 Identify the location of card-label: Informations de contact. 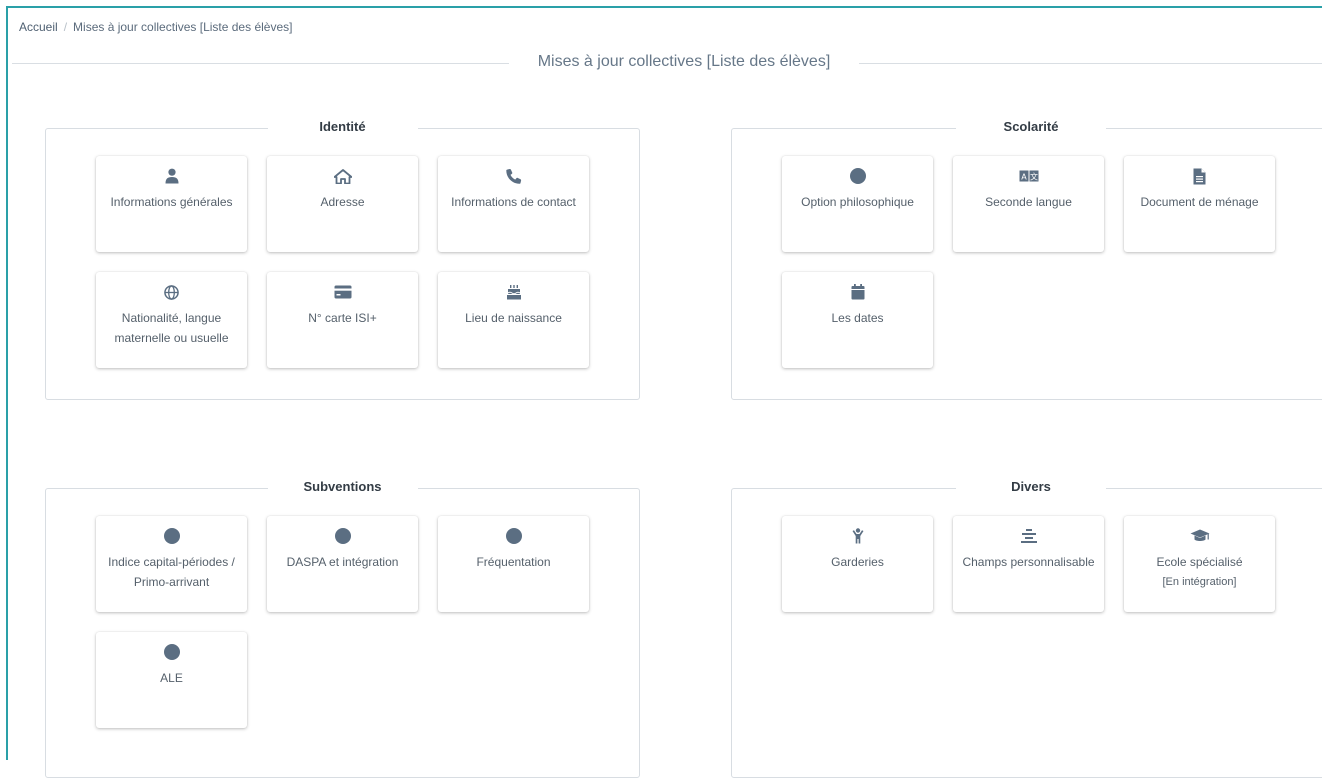
(513, 202).